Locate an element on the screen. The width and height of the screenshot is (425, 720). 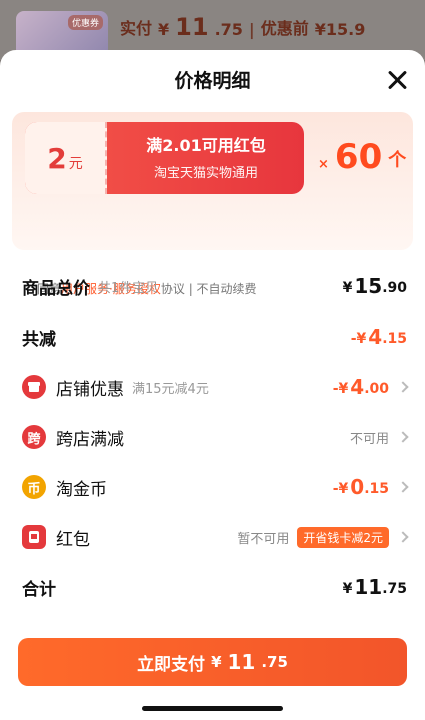
cross-store-icon: 跨 is located at coordinates (34, 437).